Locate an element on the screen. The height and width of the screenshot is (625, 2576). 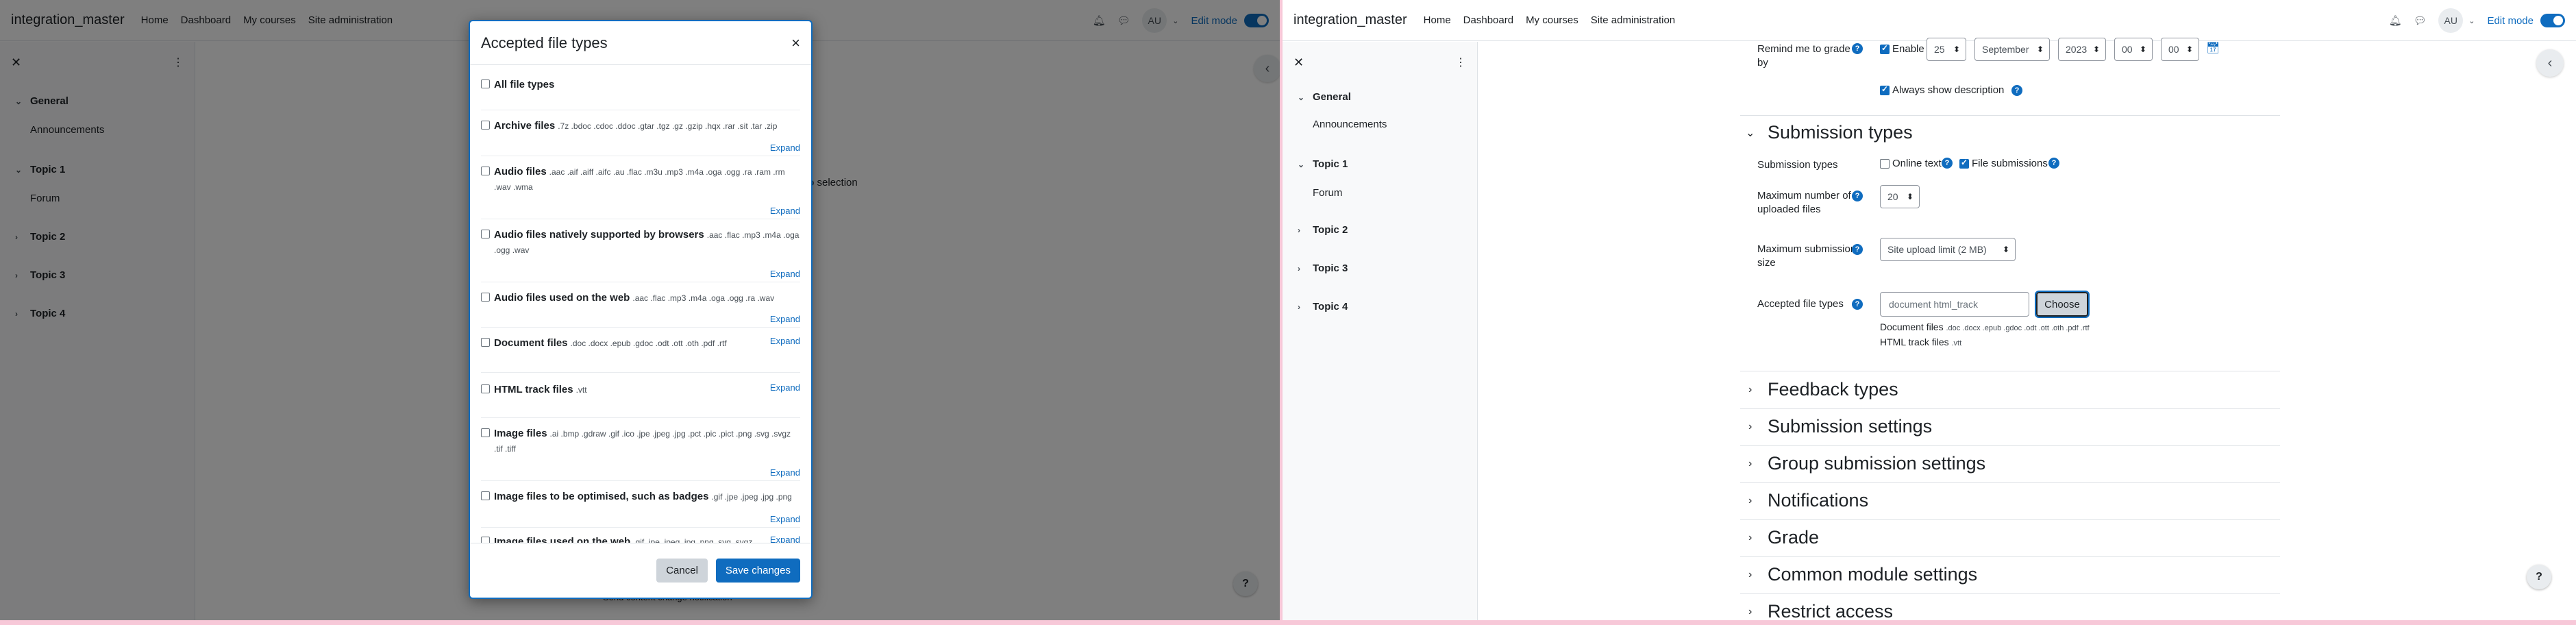
avatar: AU is located at coordinates (2451, 21).